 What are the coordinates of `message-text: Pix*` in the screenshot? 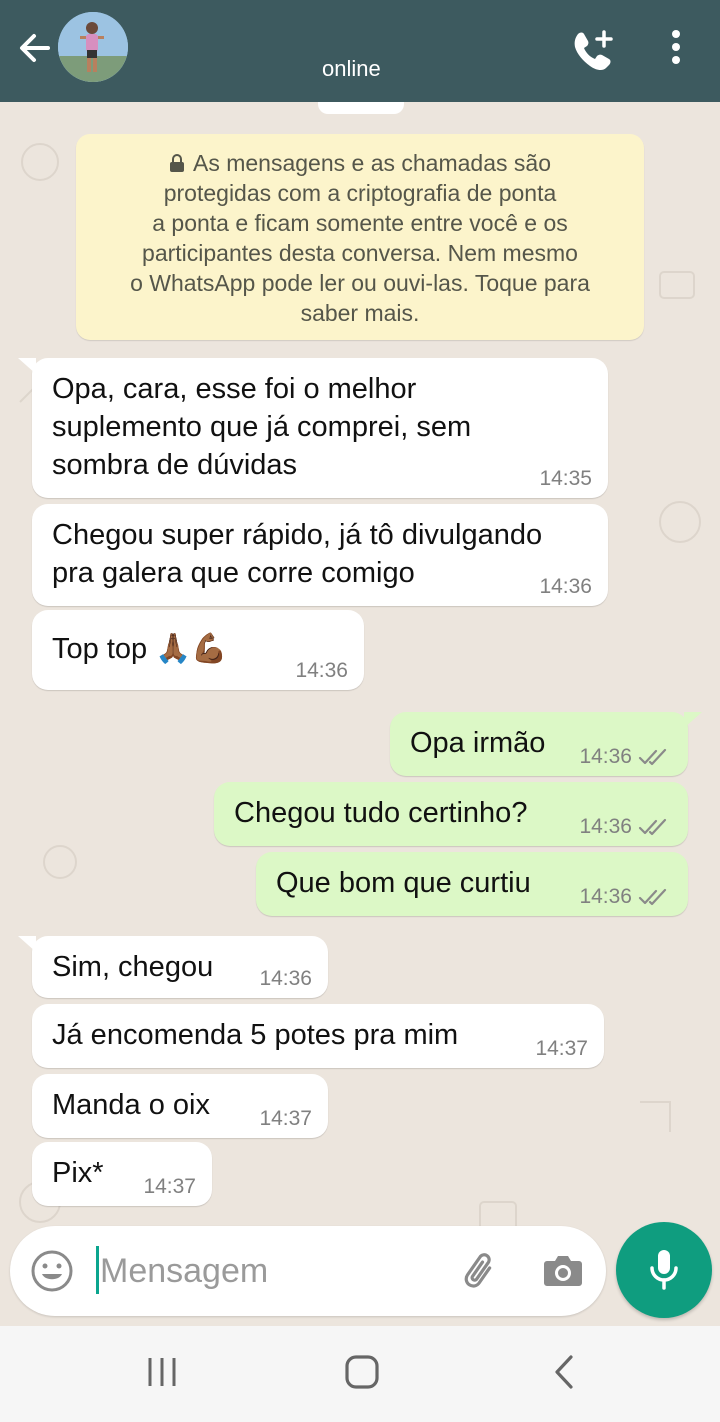 It's located at (78, 1173).